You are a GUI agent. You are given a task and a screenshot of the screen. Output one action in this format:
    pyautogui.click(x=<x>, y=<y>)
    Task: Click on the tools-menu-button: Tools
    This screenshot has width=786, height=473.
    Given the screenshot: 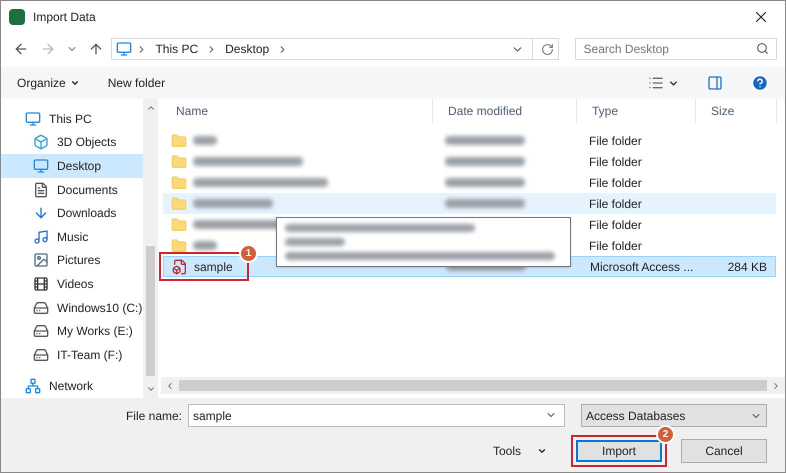 What is the action you would take?
    pyautogui.click(x=519, y=451)
    